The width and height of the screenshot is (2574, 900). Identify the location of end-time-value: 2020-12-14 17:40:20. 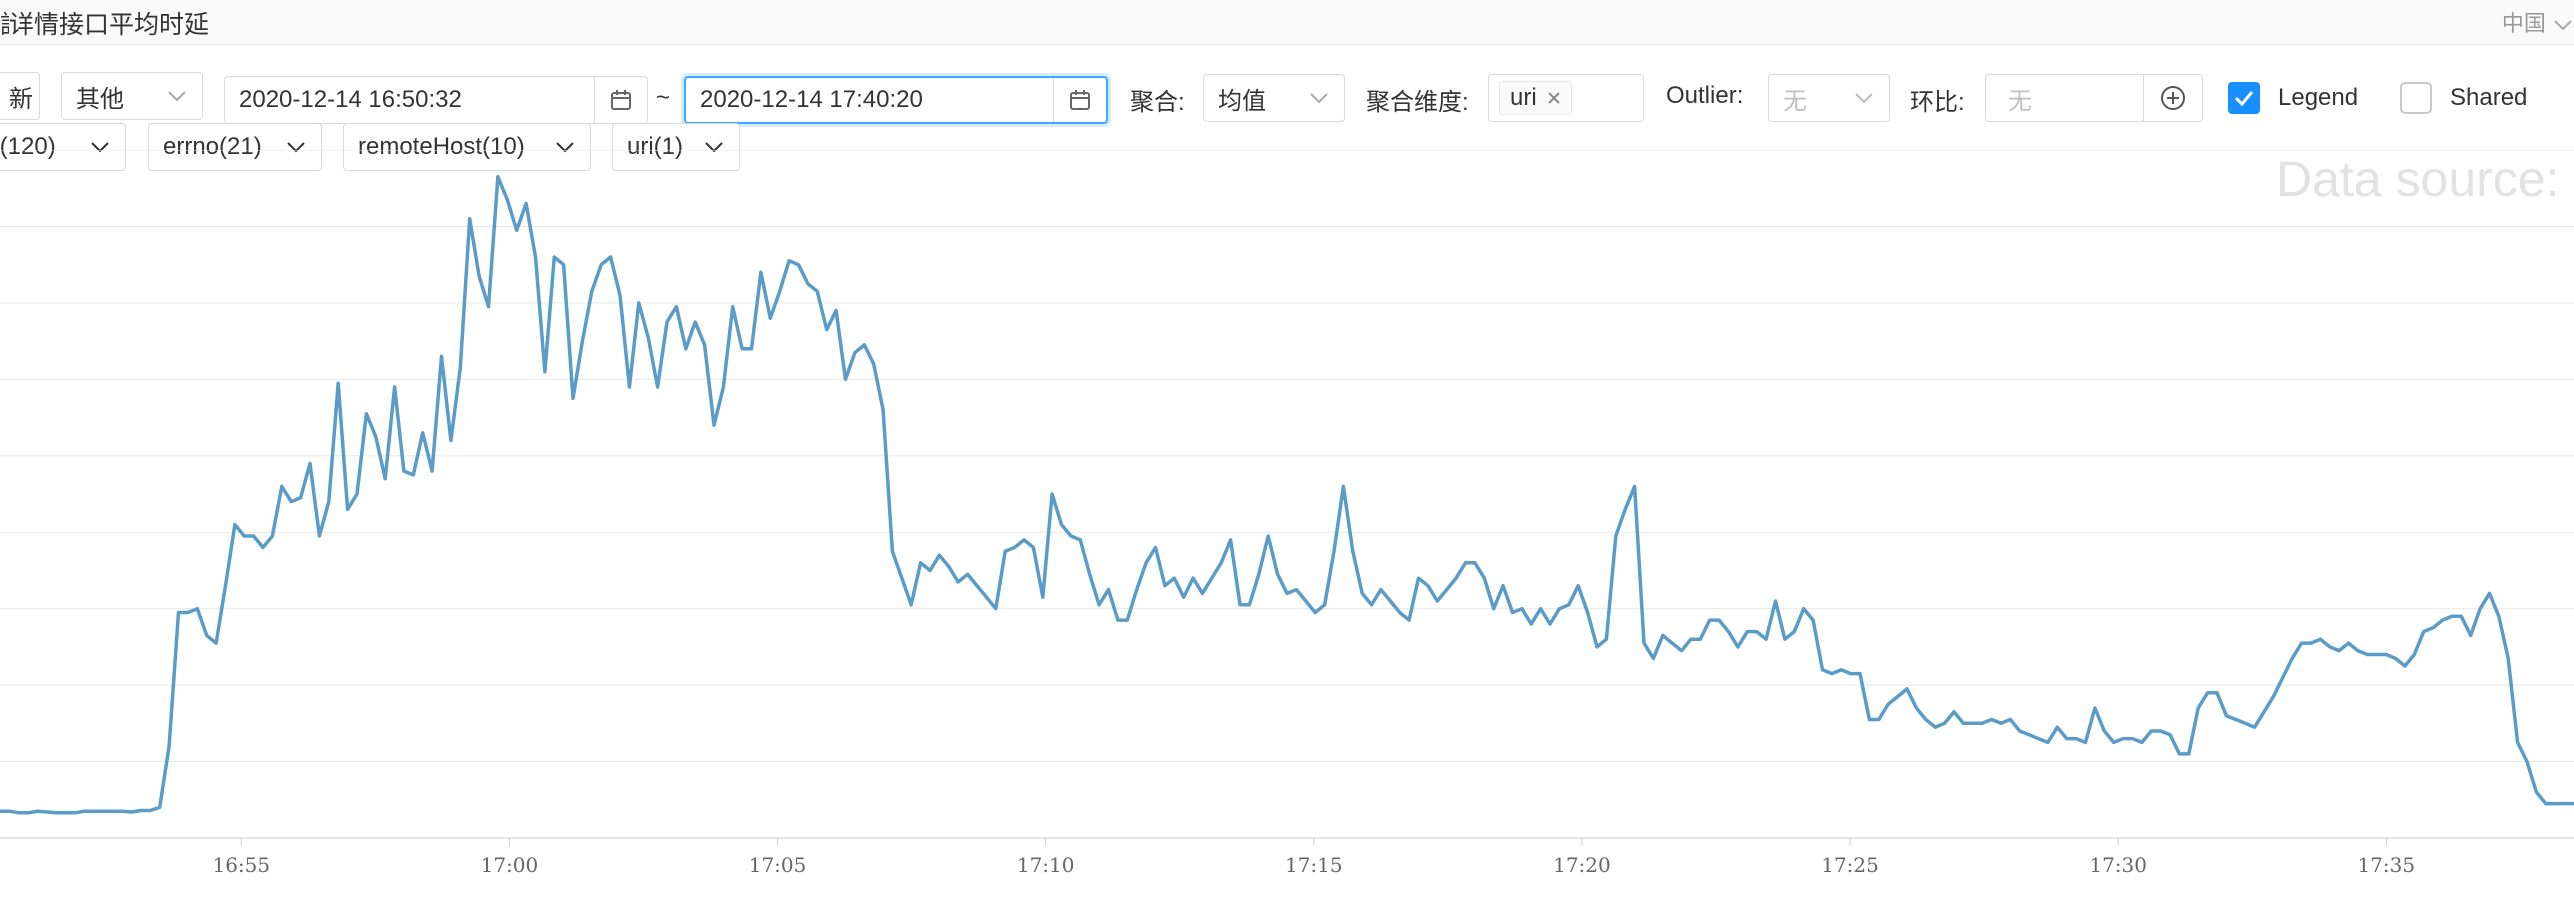
(811, 99).